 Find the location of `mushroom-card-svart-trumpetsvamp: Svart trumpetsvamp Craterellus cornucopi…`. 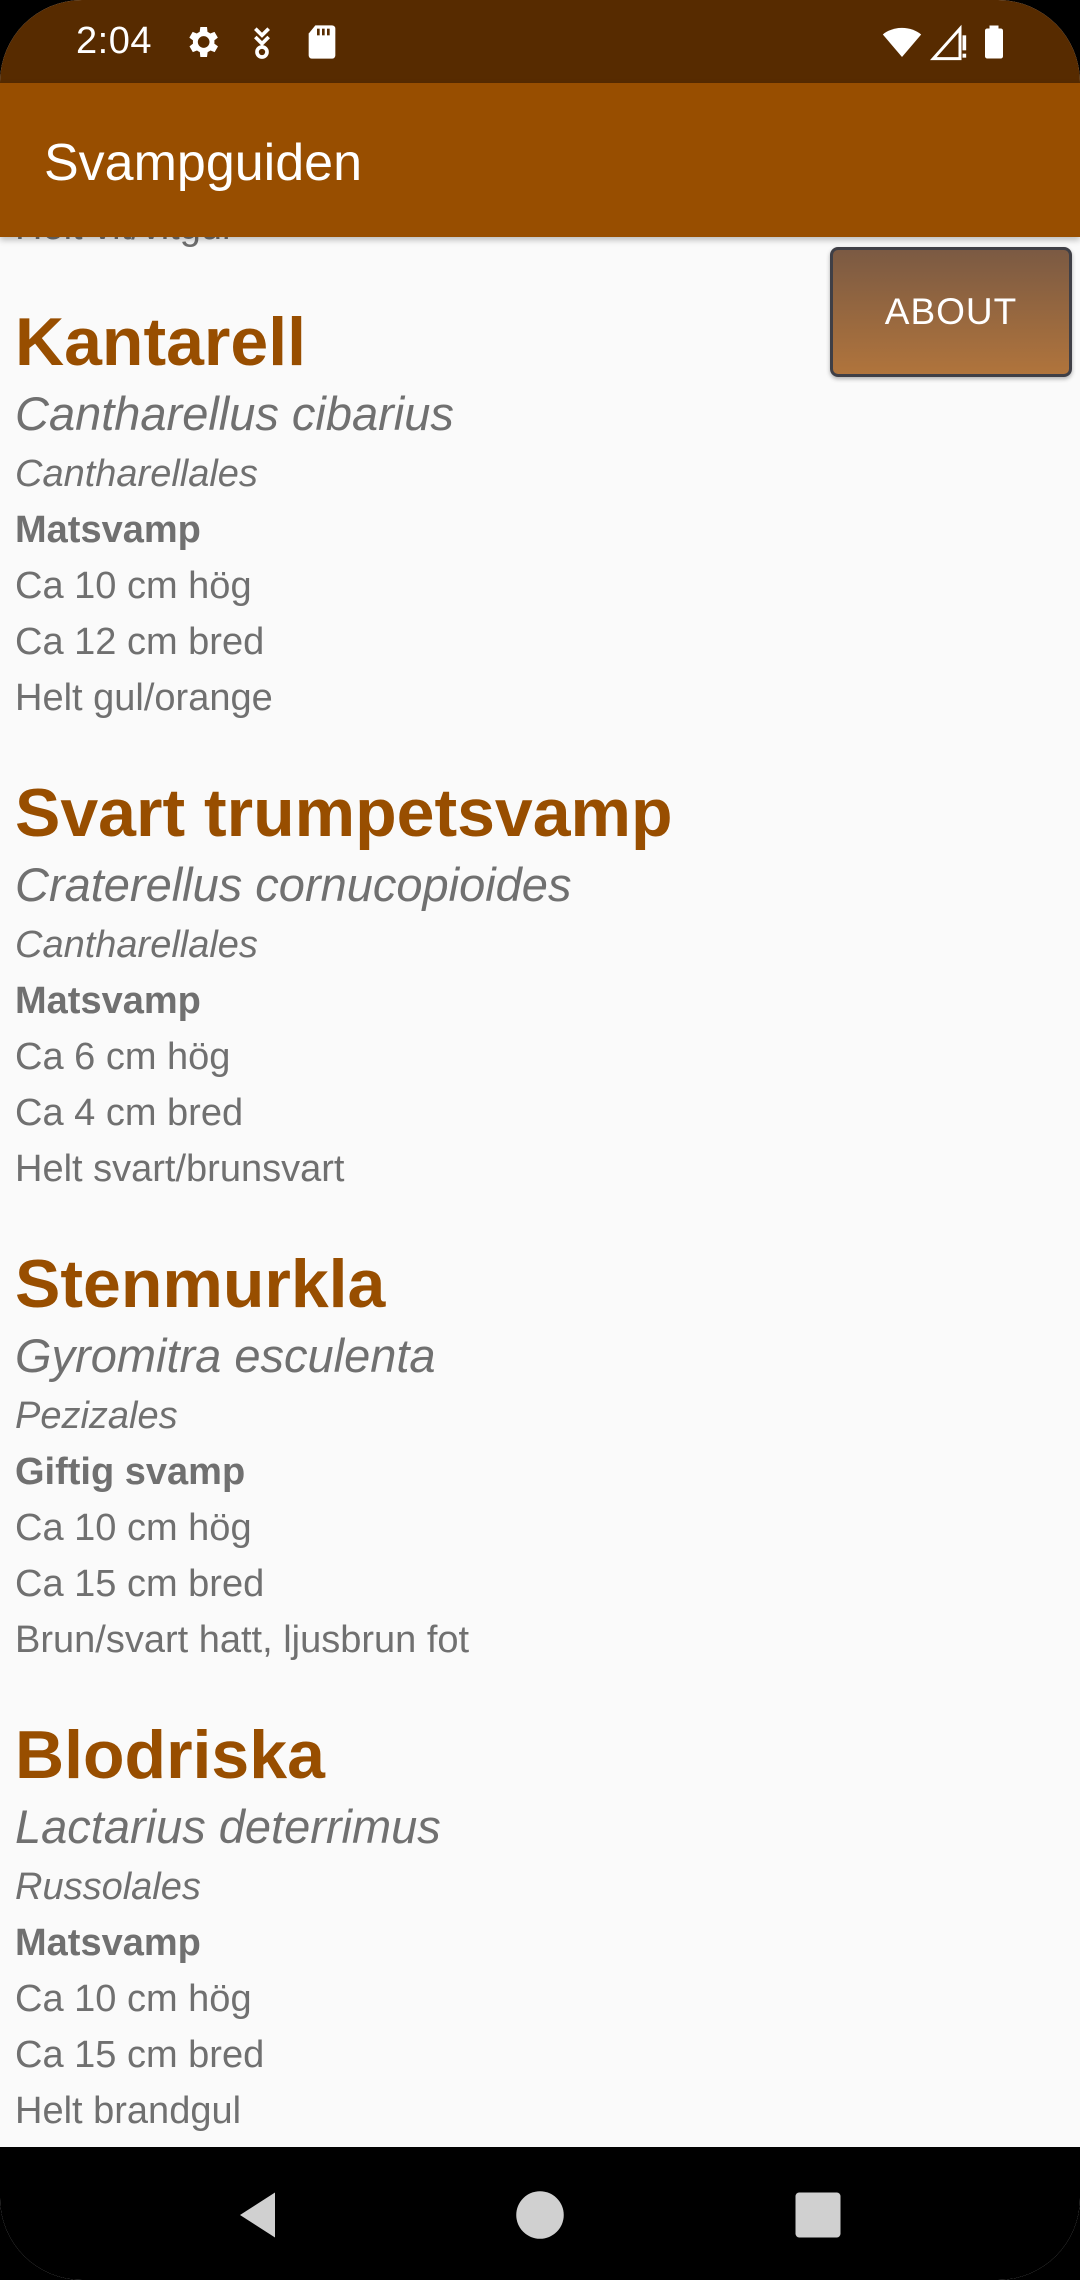

mushroom-card-svart-trumpetsvamp: Svart trumpetsvamp Craterellus cornucopi… is located at coordinates (344, 985).